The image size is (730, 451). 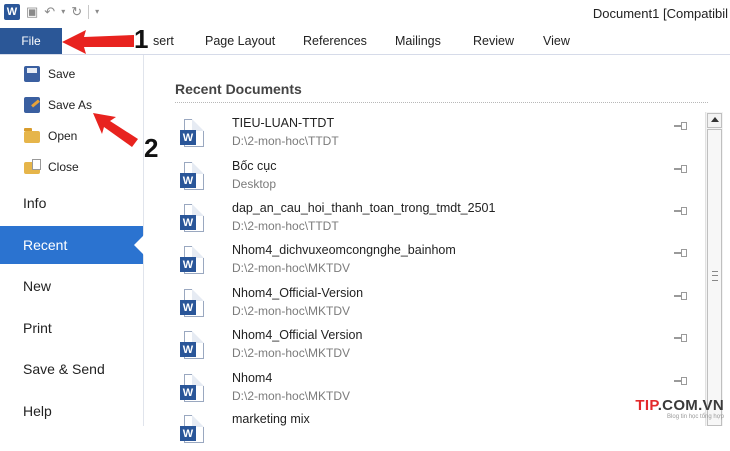 What do you see at coordinates (690, 405) in the screenshot?
I see `watermark-brand-dark: .COM.VN` at bounding box center [690, 405].